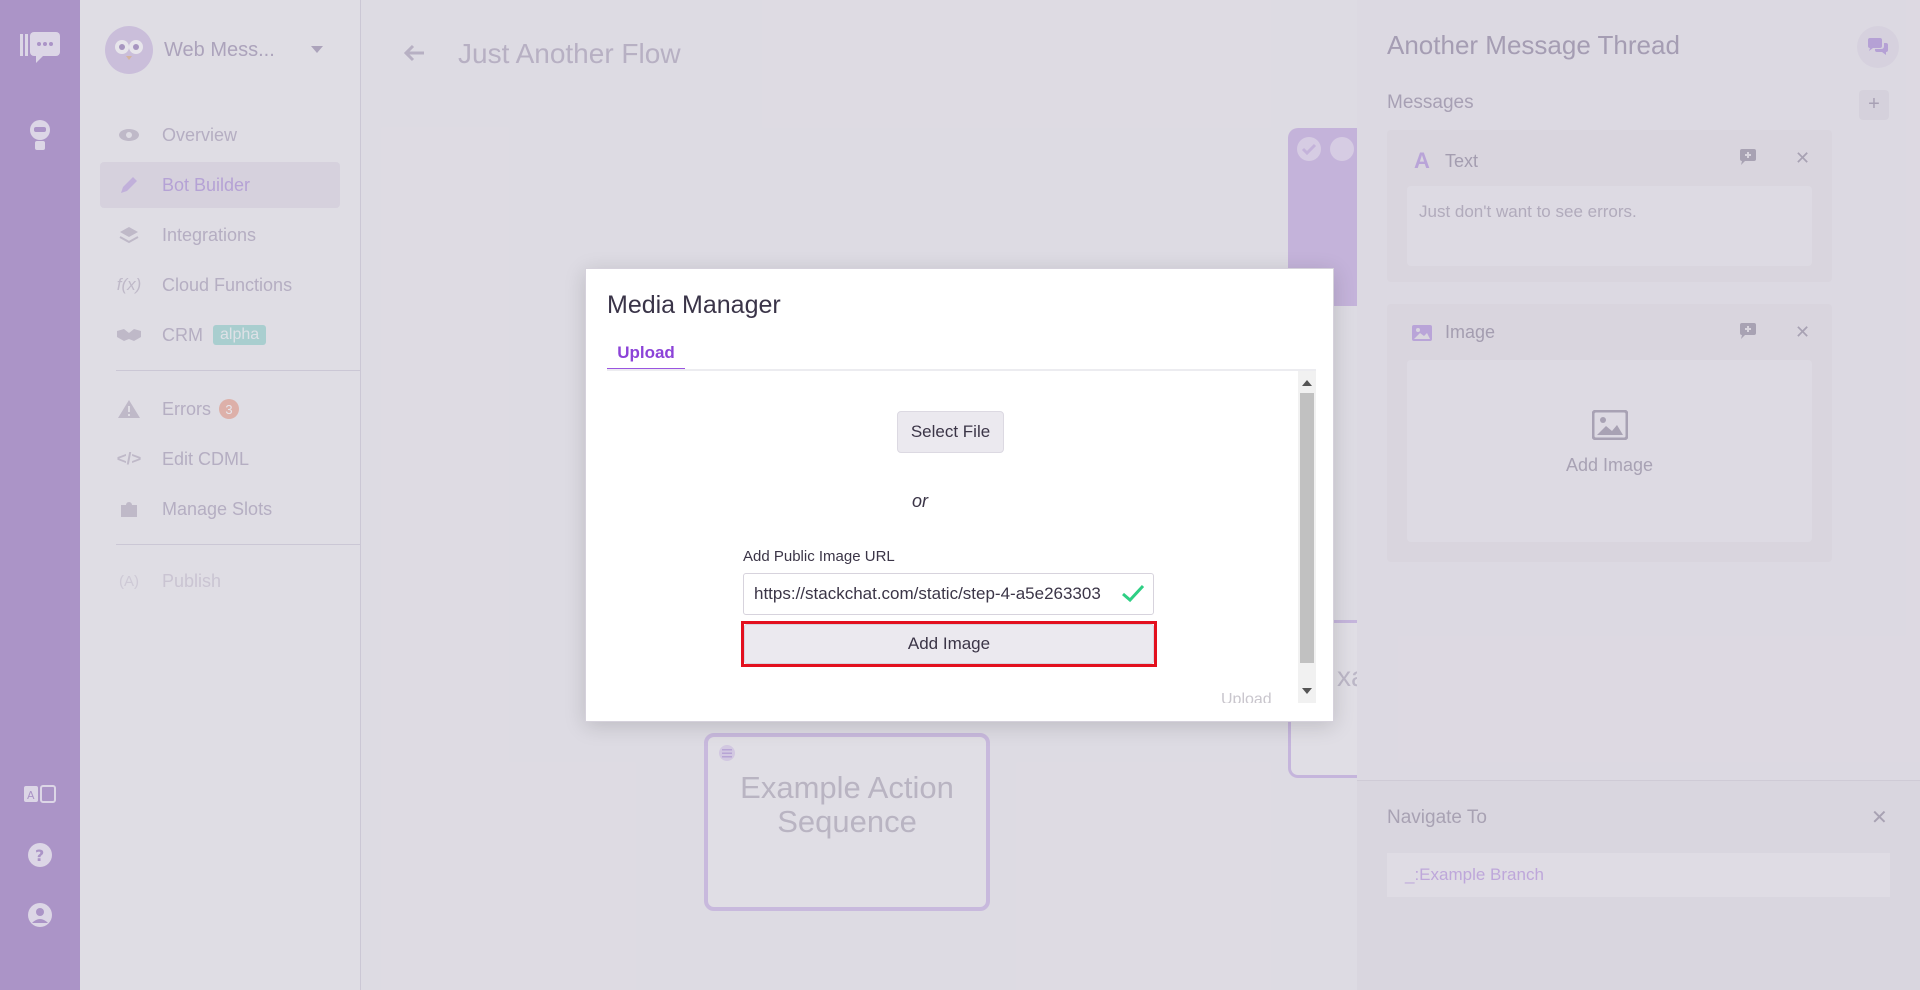 The width and height of the screenshot is (1920, 990). What do you see at coordinates (920, 501) in the screenshot?
I see `or-separator: or` at bounding box center [920, 501].